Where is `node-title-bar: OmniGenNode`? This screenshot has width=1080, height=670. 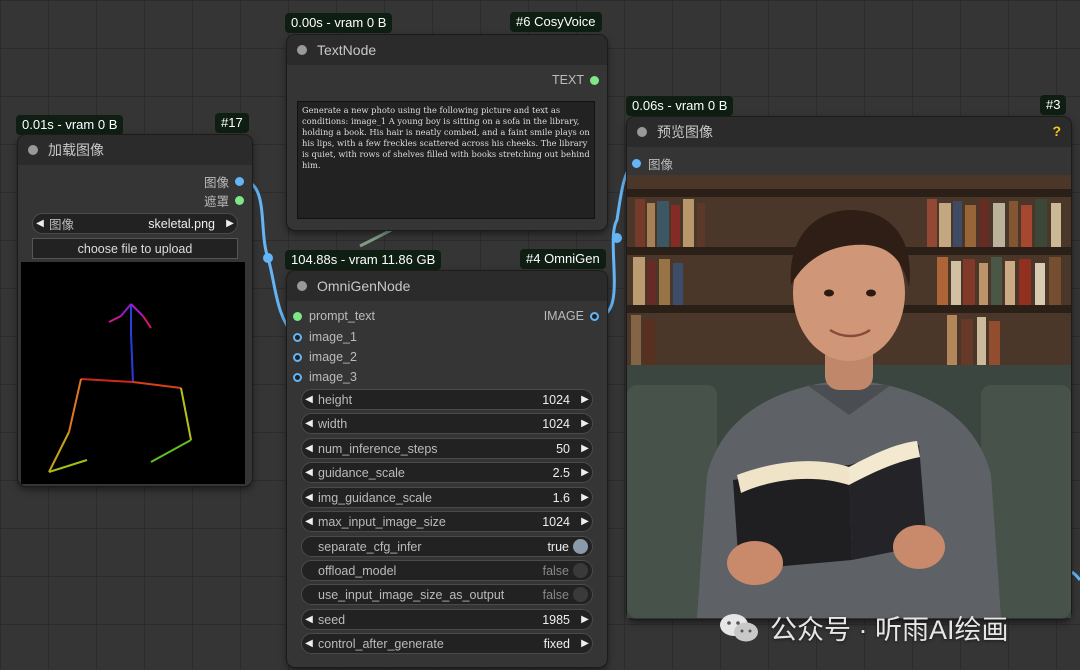
node-title-bar: OmniGenNode is located at coordinates (447, 286).